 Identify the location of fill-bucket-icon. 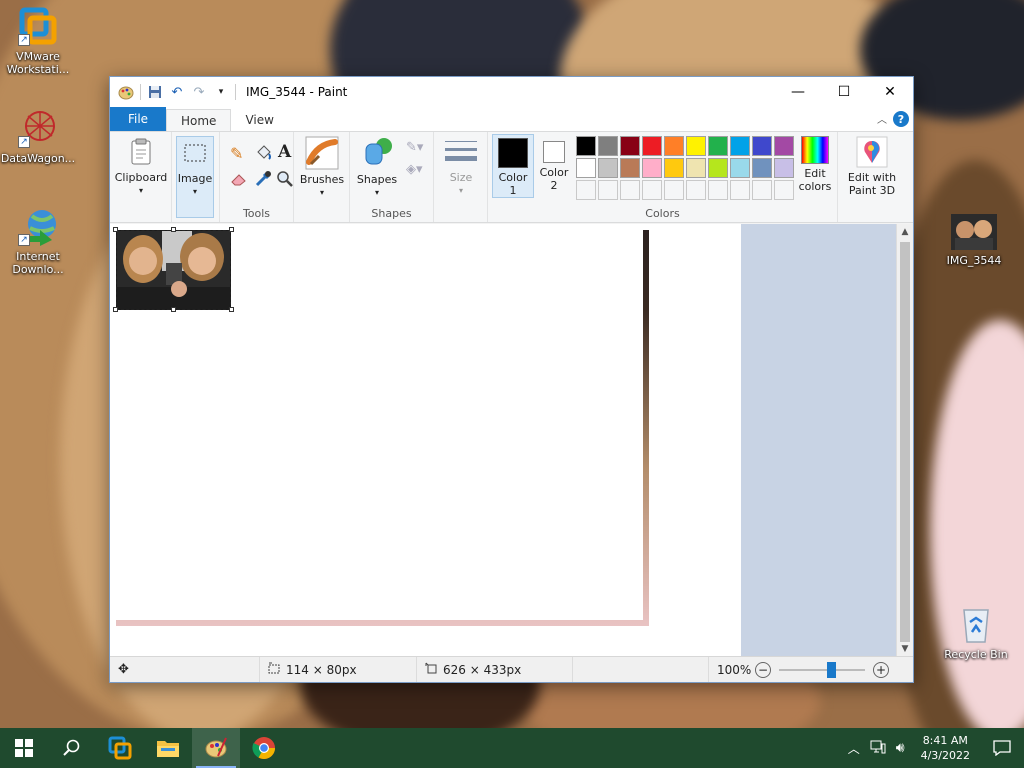
(263, 154).